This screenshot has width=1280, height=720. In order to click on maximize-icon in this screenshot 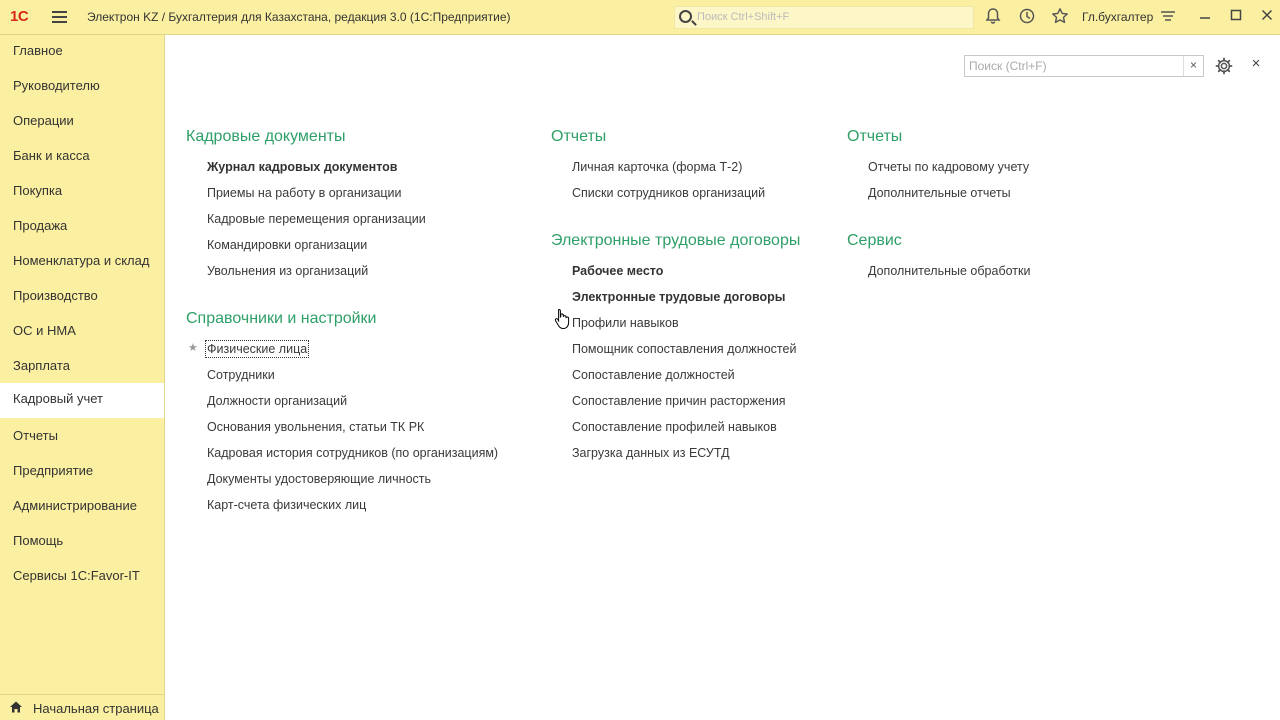, I will do `click(1236, 17)`.